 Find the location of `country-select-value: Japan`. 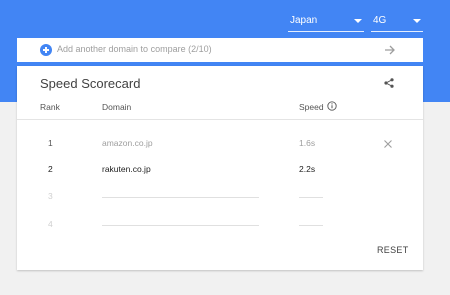

country-select-value: Japan is located at coordinates (304, 20).